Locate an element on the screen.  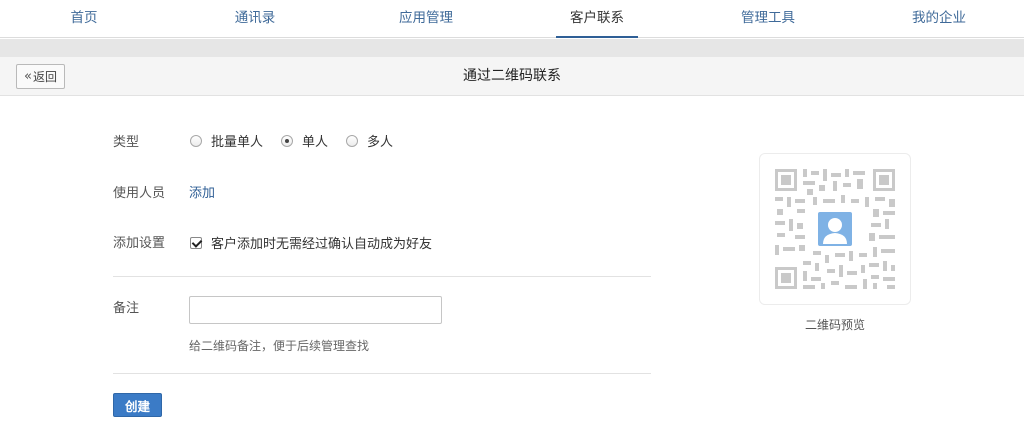
back-button-label: 返回 is located at coordinates (44, 77).